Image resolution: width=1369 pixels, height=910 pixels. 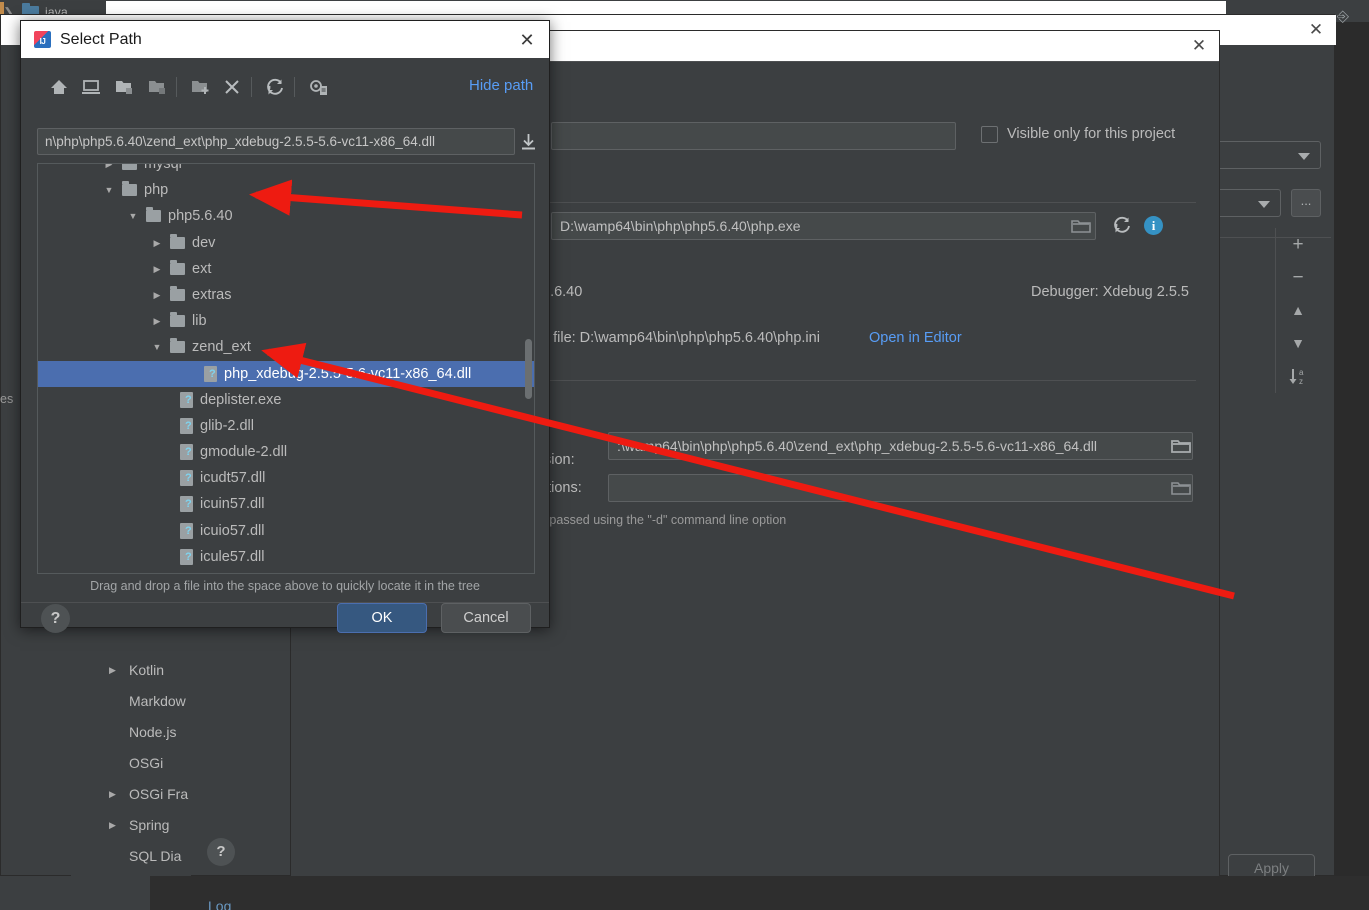 What do you see at coordinates (163, 167) in the screenshot?
I see `file-tree-label: mysql` at bounding box center [163, 167].